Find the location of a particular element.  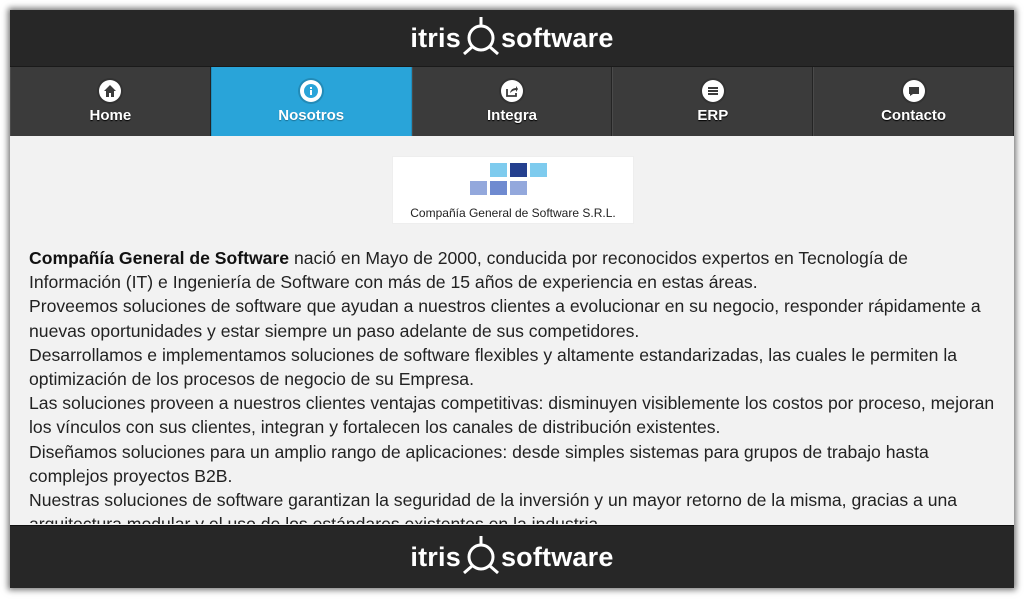

nav-item-contacto: Contacto is located at coordinates (913, 101).